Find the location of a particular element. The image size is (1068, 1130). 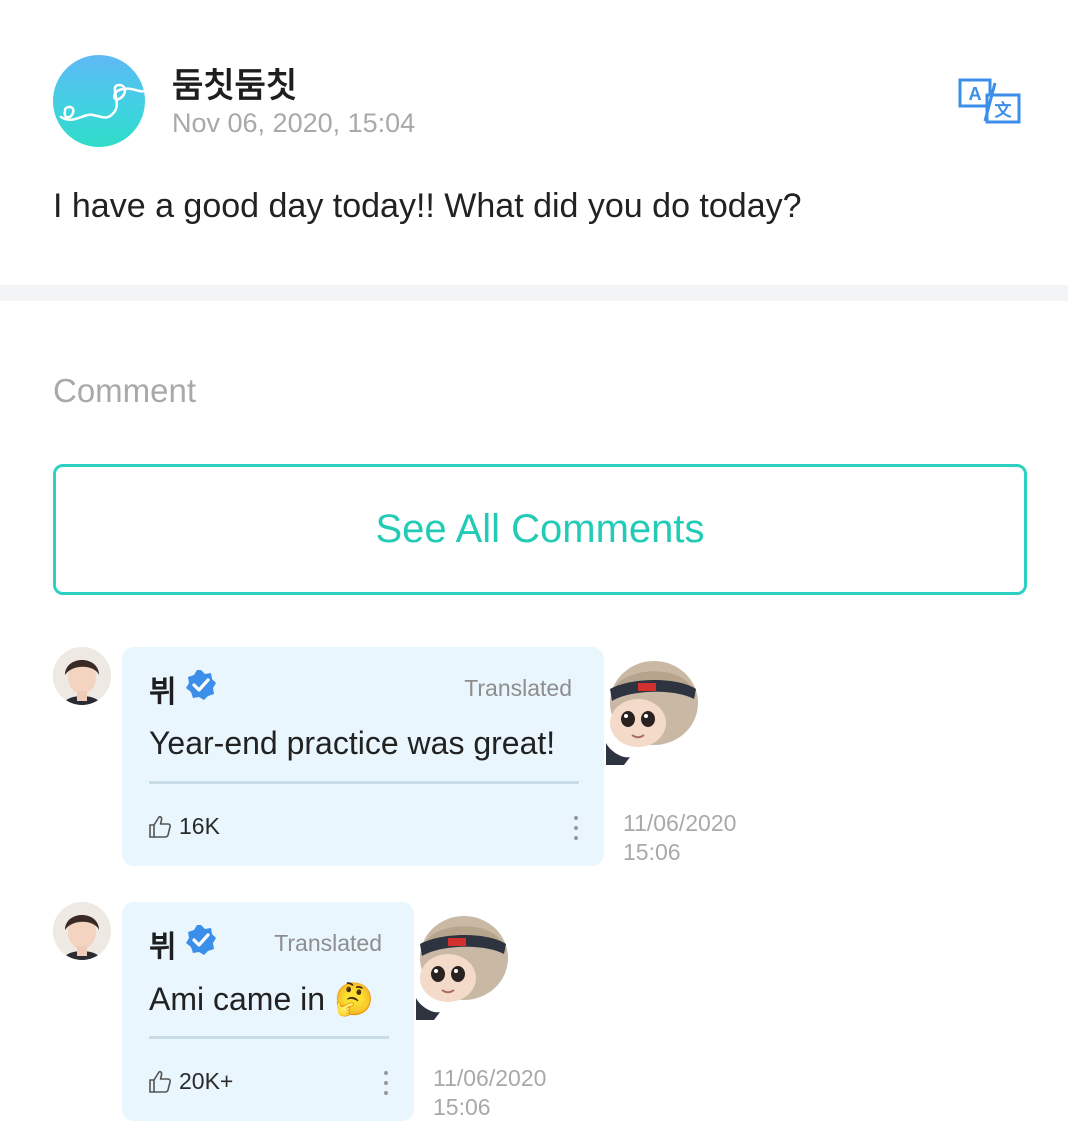

svg-text: 文 is located at coordinates (1004, 110).